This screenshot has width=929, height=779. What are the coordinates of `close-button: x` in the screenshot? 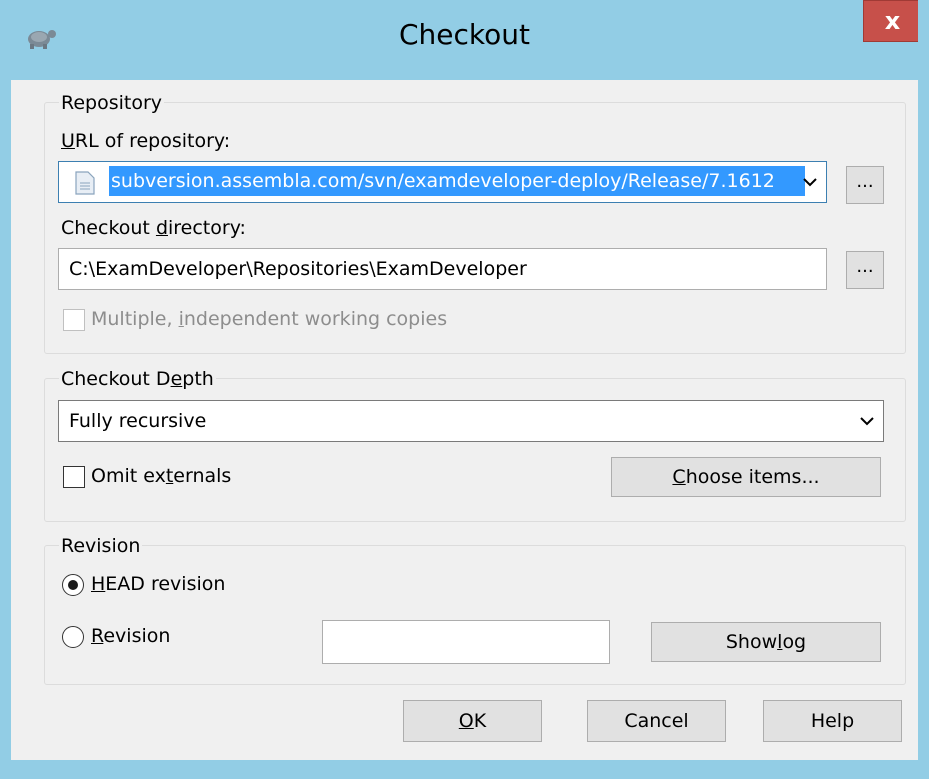 It's located at (892, 21).